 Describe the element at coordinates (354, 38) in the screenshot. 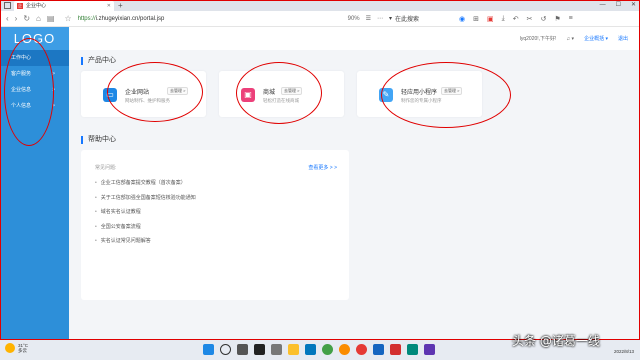

I see `app-header: lyq2020!,下午好! ♫ ▾ 企业概括 ▾ 退出` at that location.